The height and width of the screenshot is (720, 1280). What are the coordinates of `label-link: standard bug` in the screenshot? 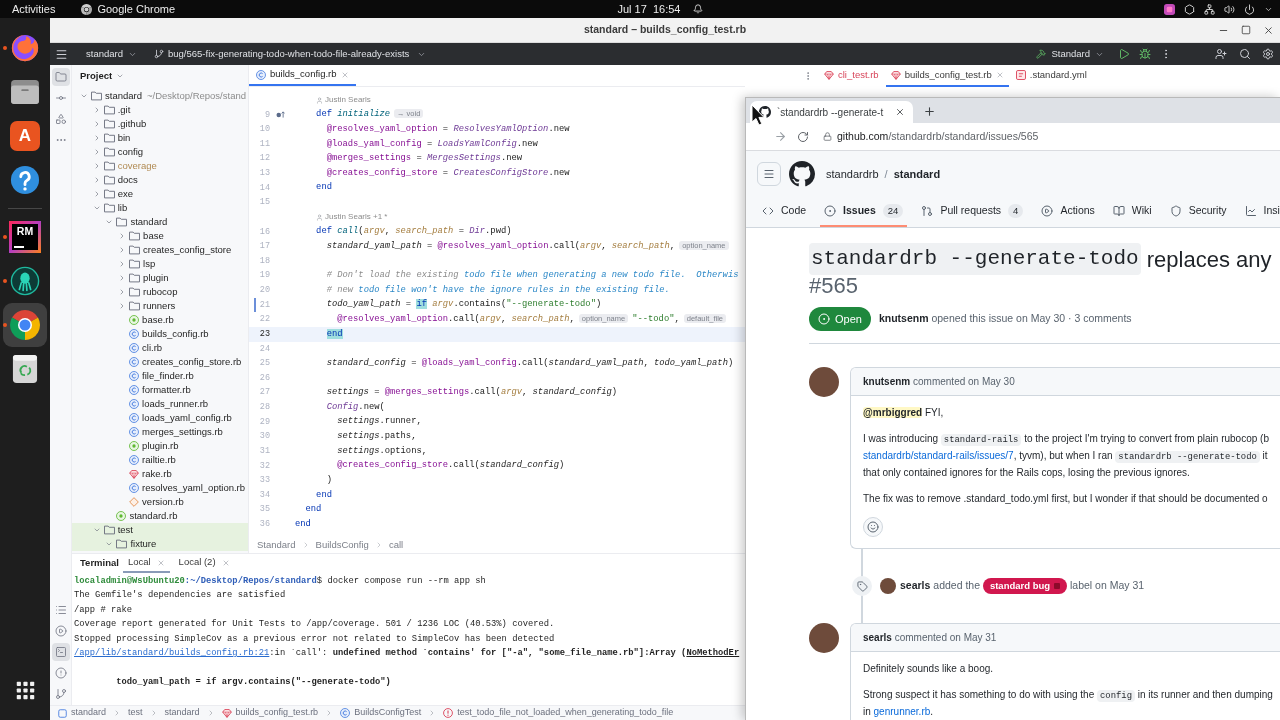 It's located at (1025, 586).